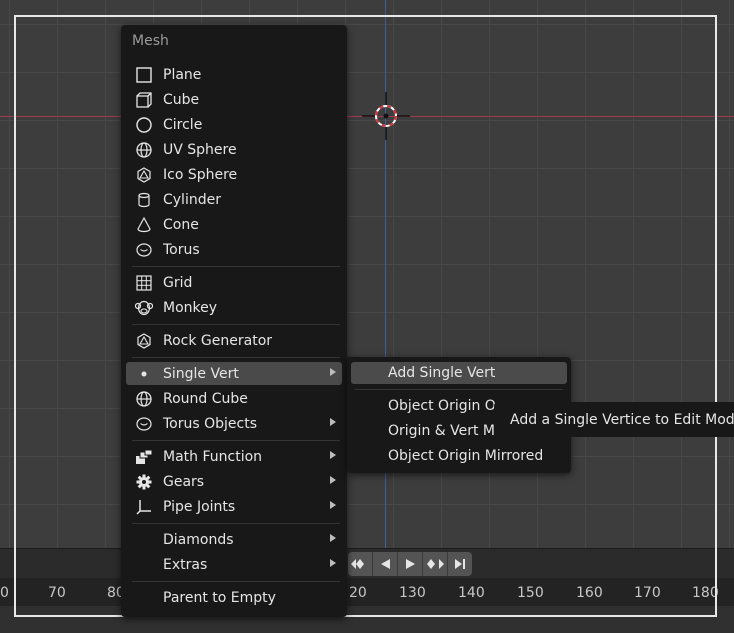 This screenshot has height=633, width=734. Describe the element at coordinates (530, 593) in the screenshot. I see `frame-tick: 150` at that location.